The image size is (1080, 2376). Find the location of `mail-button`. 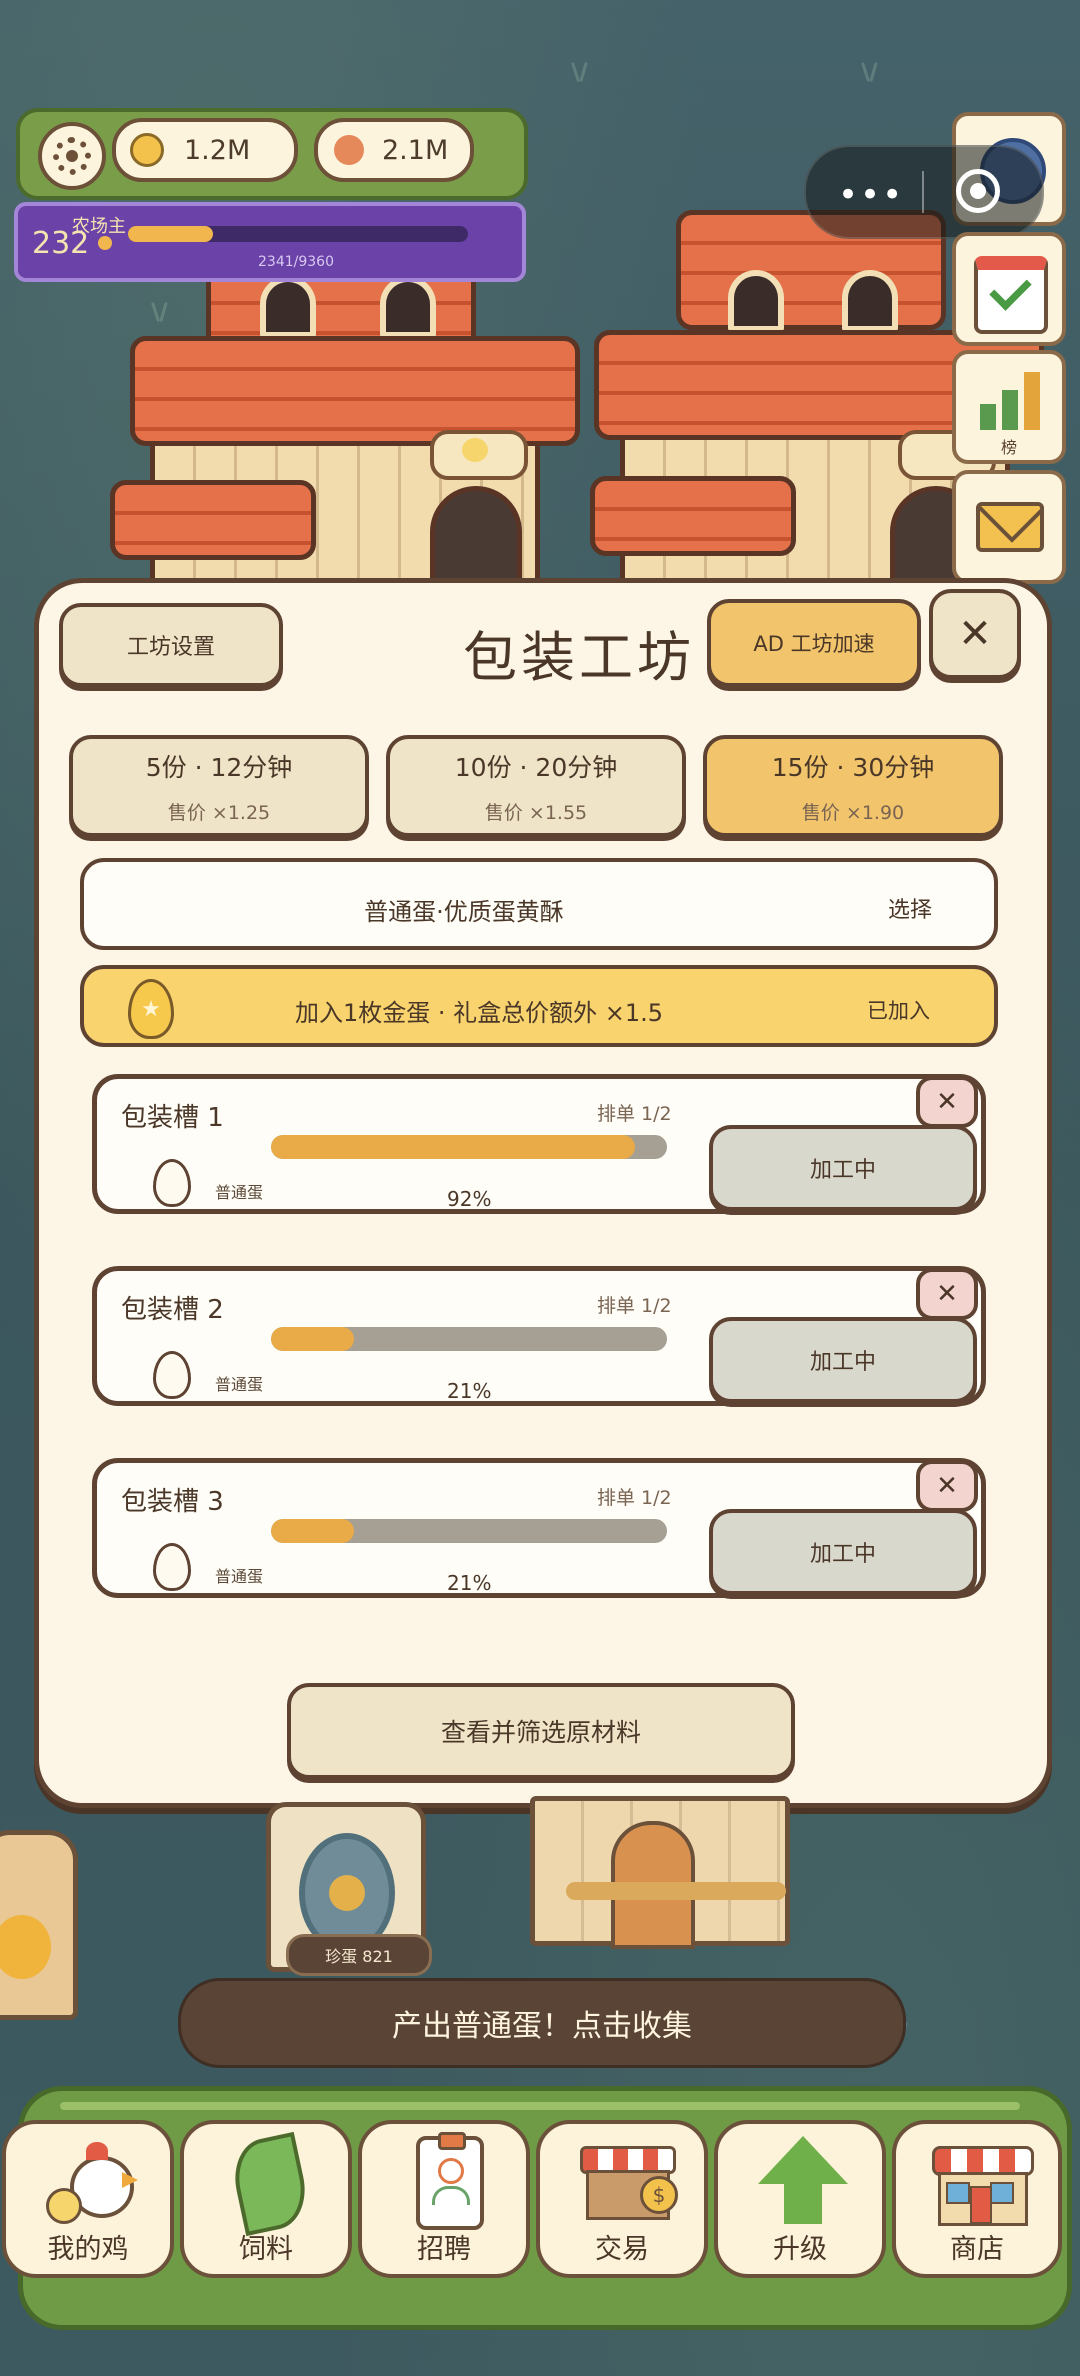

mail-button is located at coordinates (1009, 527).